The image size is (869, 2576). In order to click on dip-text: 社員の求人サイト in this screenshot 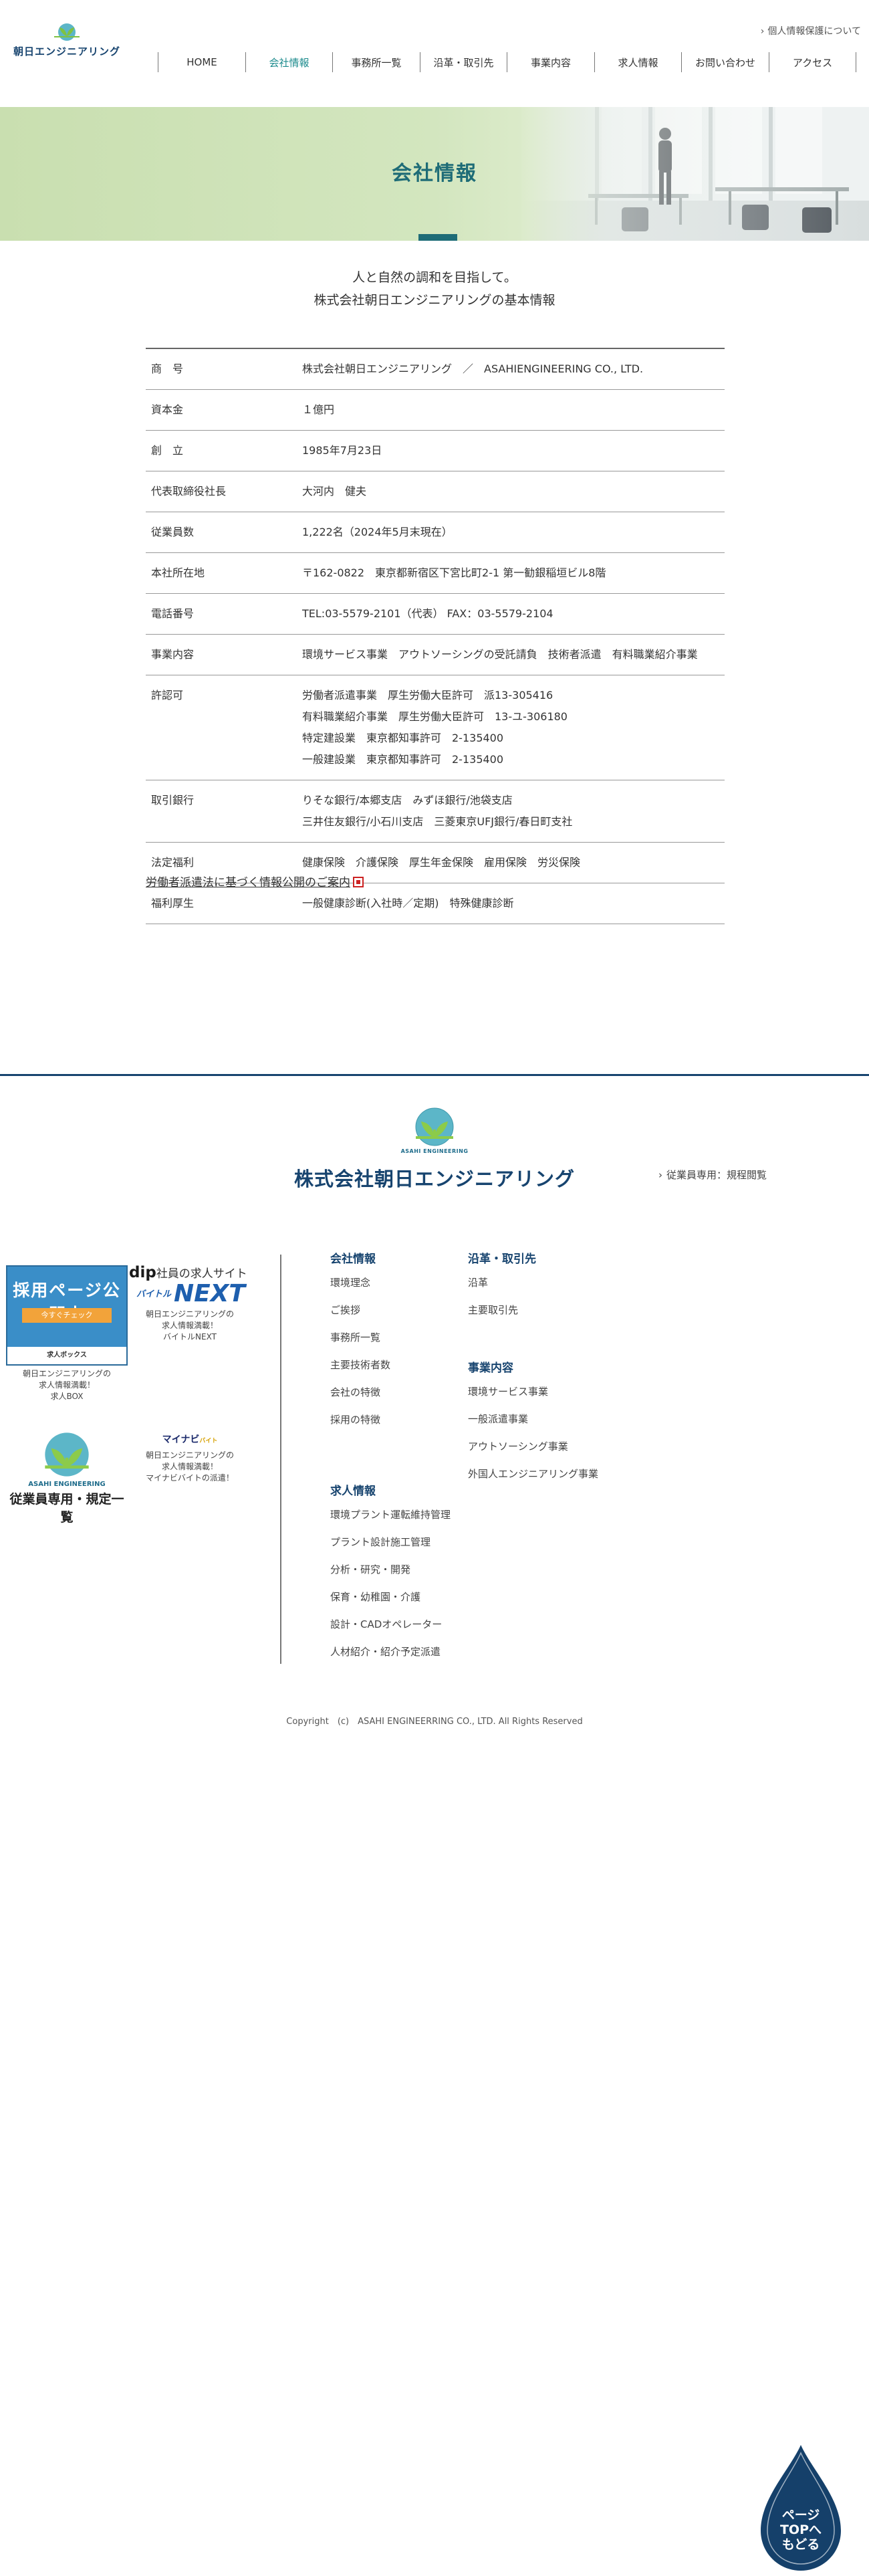, I will do `click(201, 1274)`.